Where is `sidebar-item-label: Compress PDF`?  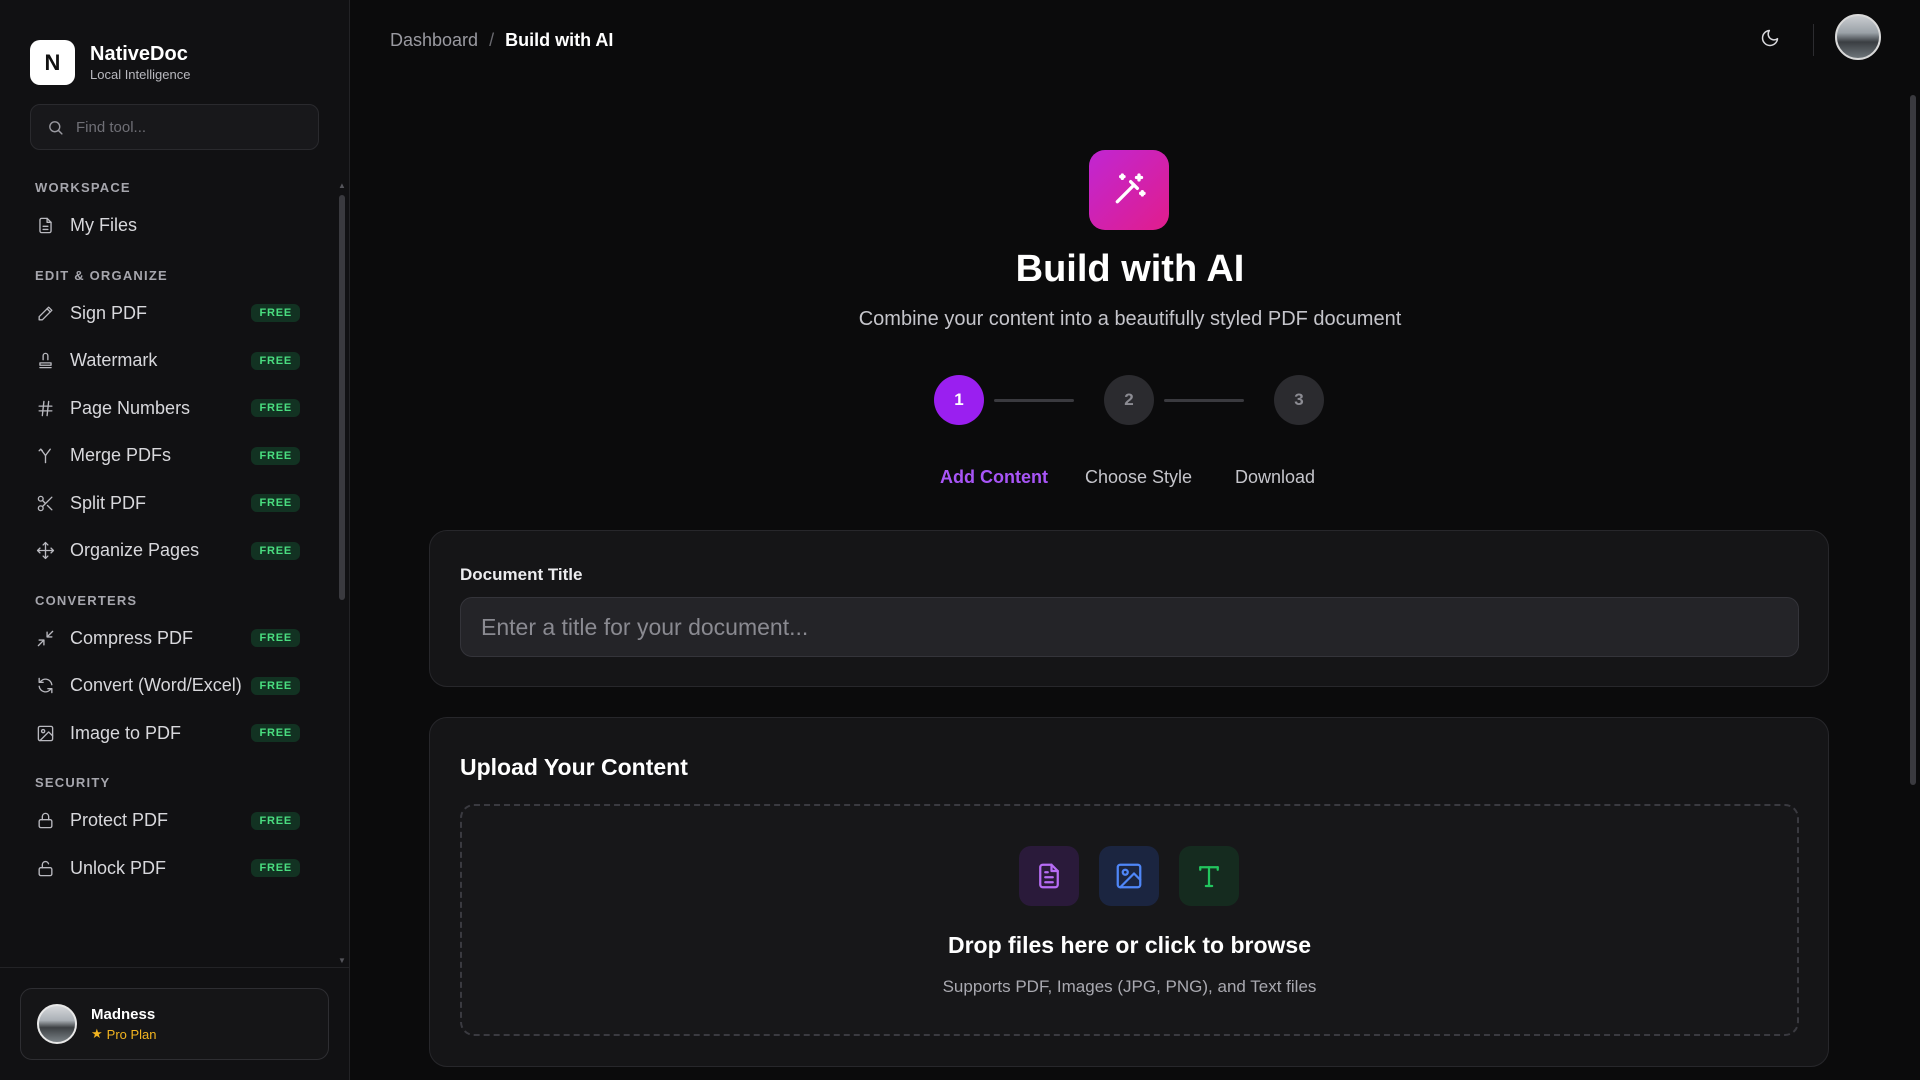
sidebar-item-label: Compress PDF is located at coordinates (132, 637).